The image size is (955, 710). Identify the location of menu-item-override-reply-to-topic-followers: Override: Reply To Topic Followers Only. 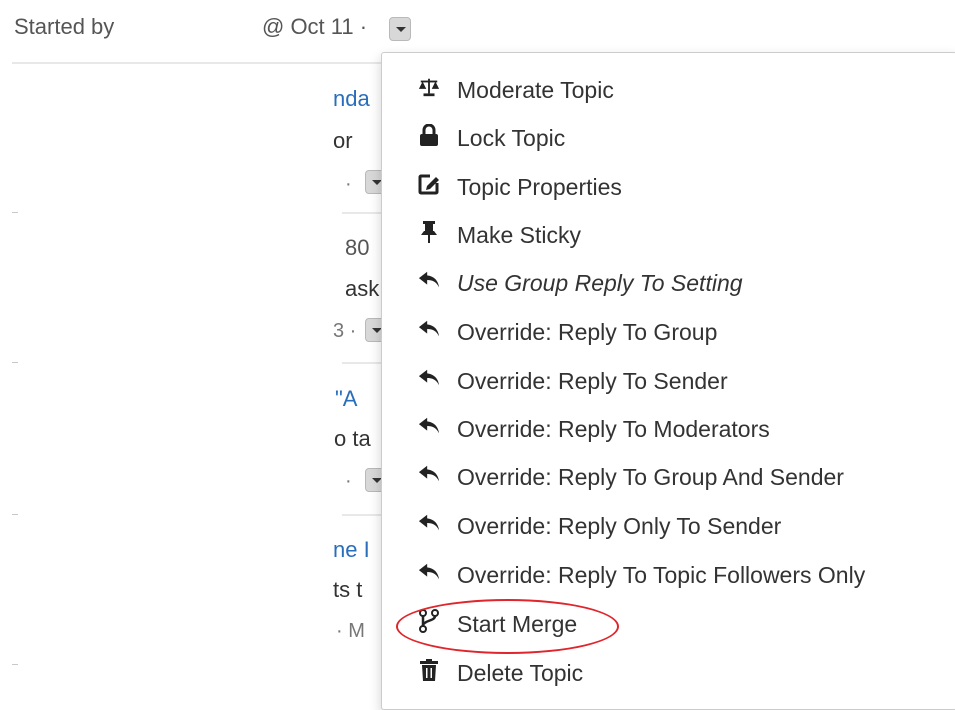
(668, 574).